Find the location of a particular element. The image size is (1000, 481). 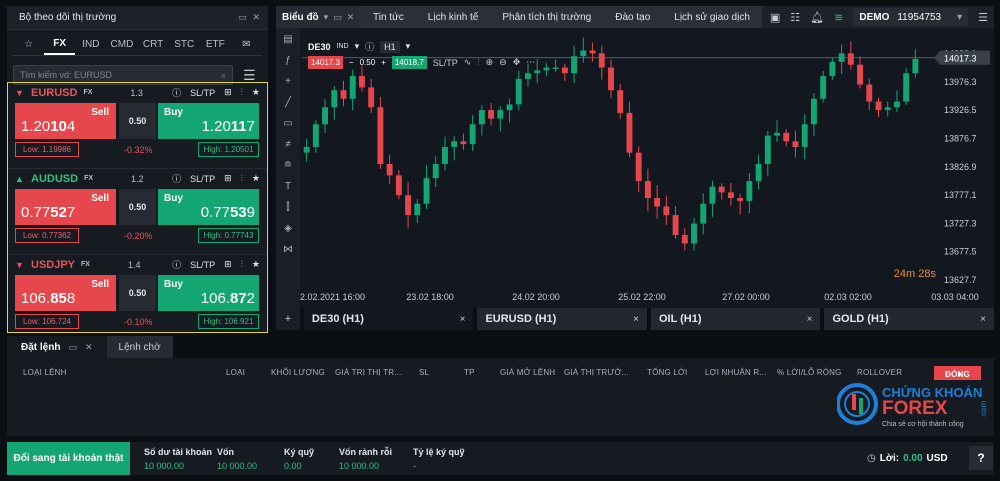

help-button: ? is located at coordinates (981, 458).